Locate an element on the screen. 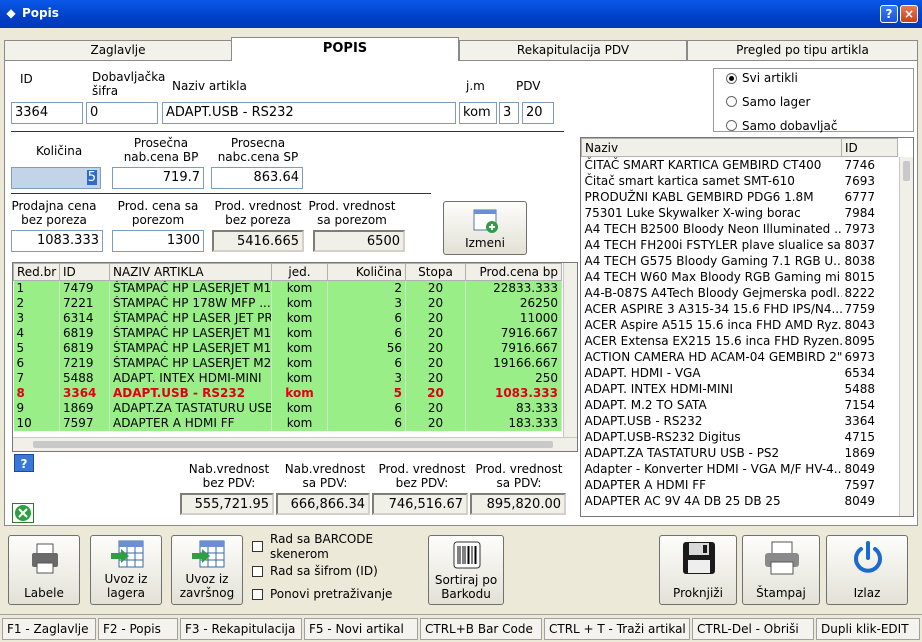 The height and width of the screenshot is (642, 922). barcode-checkbox is located at coordinates (257, 546).